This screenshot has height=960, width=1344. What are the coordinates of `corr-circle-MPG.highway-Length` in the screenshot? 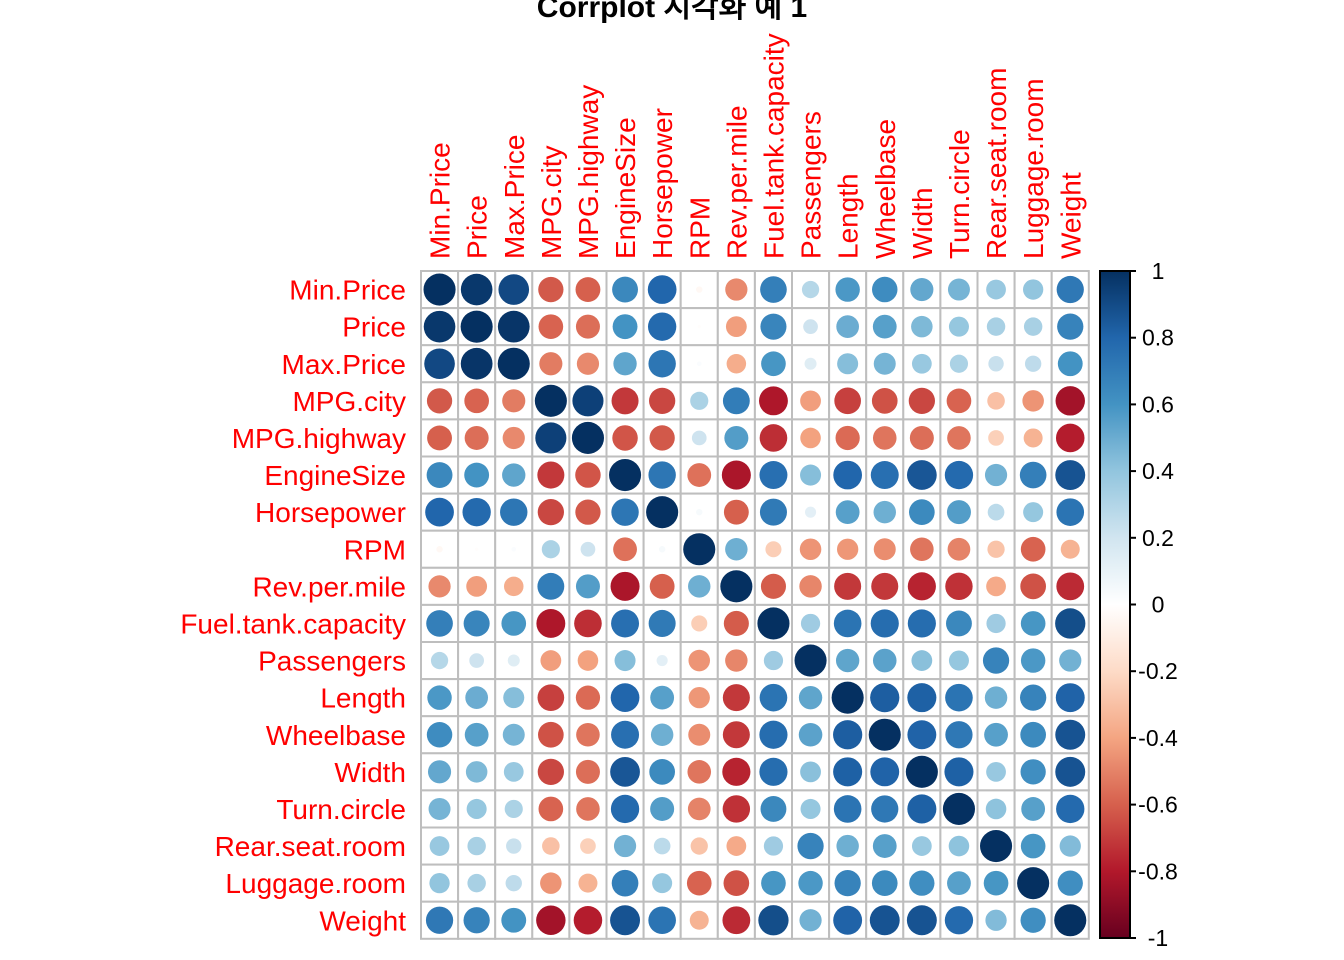 It's located at (847, 438).